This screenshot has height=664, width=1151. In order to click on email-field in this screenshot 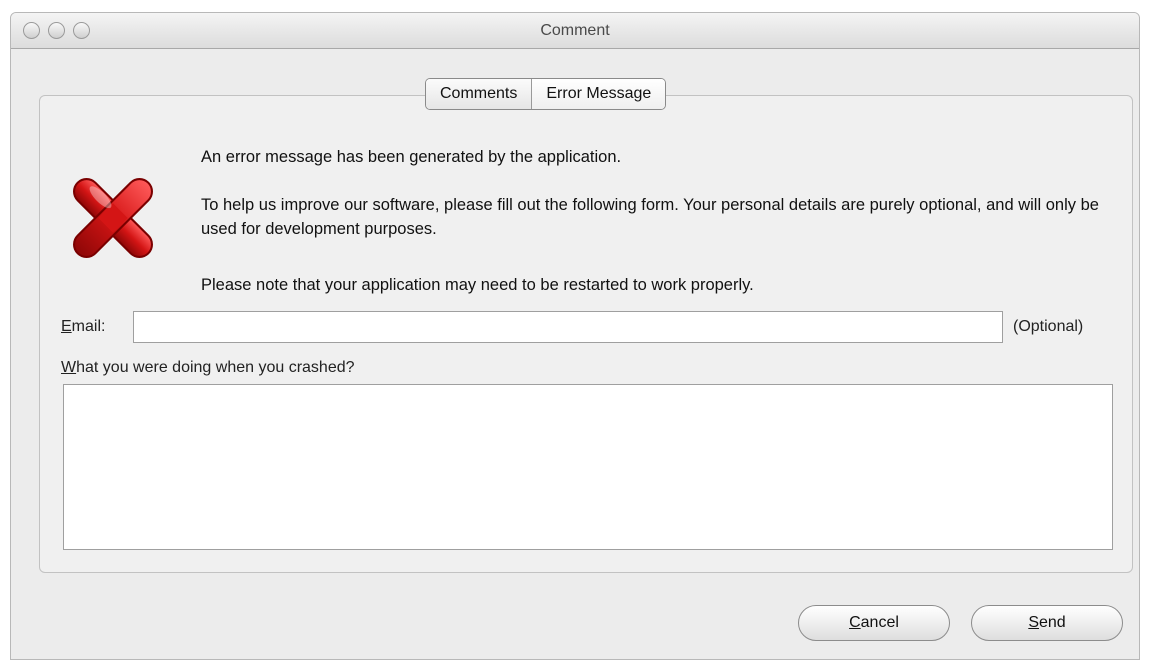, I will do `click(568, 327)`.